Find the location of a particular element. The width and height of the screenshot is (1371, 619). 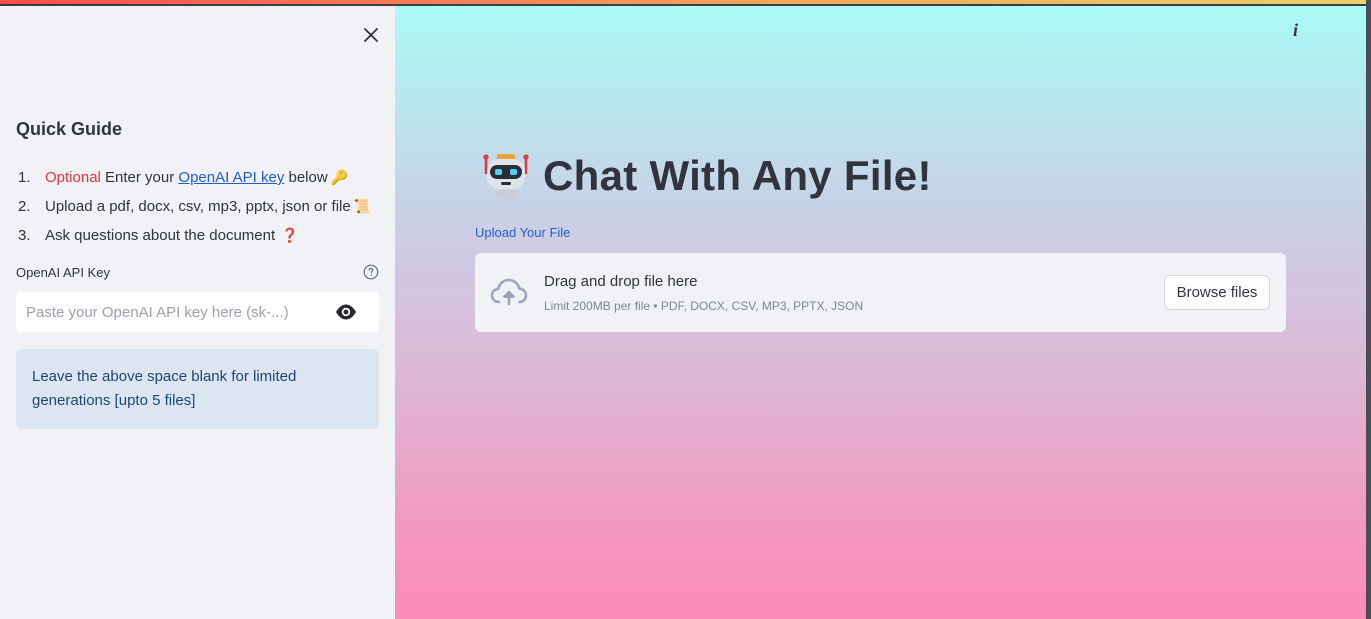

close-sidebar-button is located at coordinates (371, 35).